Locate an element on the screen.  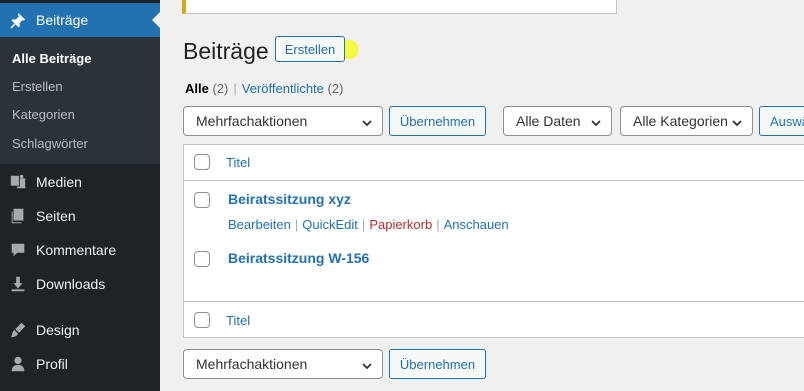
submenu-categories: Kategorien is located at coordinates (43, 114).